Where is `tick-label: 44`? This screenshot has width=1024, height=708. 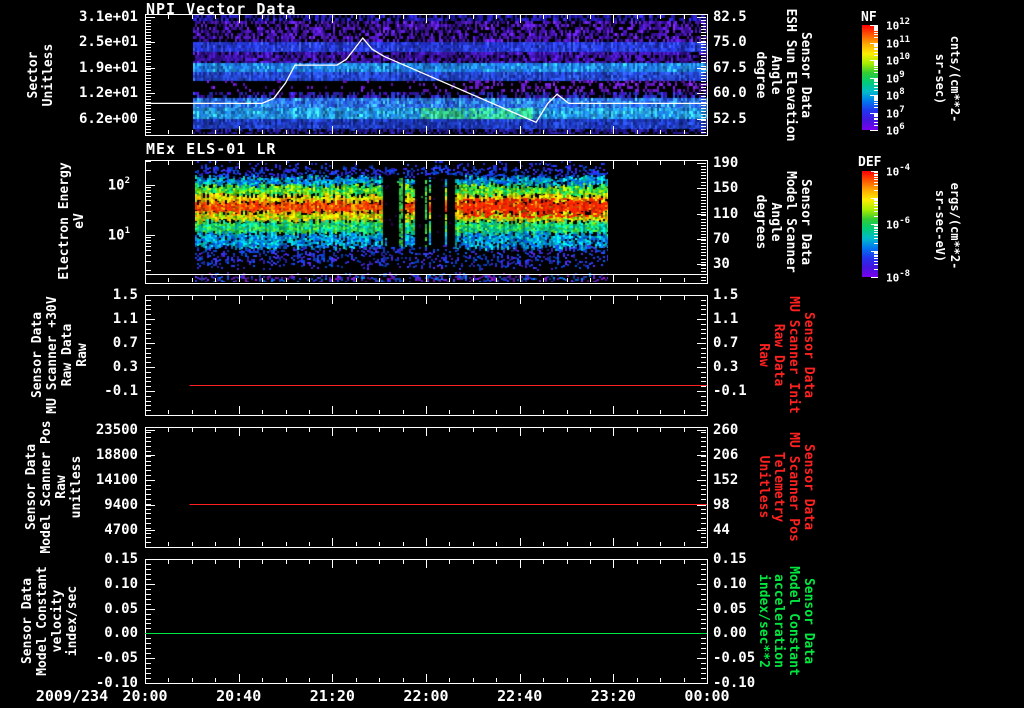
tick-label: 44 is located at coordinates (721, 530).